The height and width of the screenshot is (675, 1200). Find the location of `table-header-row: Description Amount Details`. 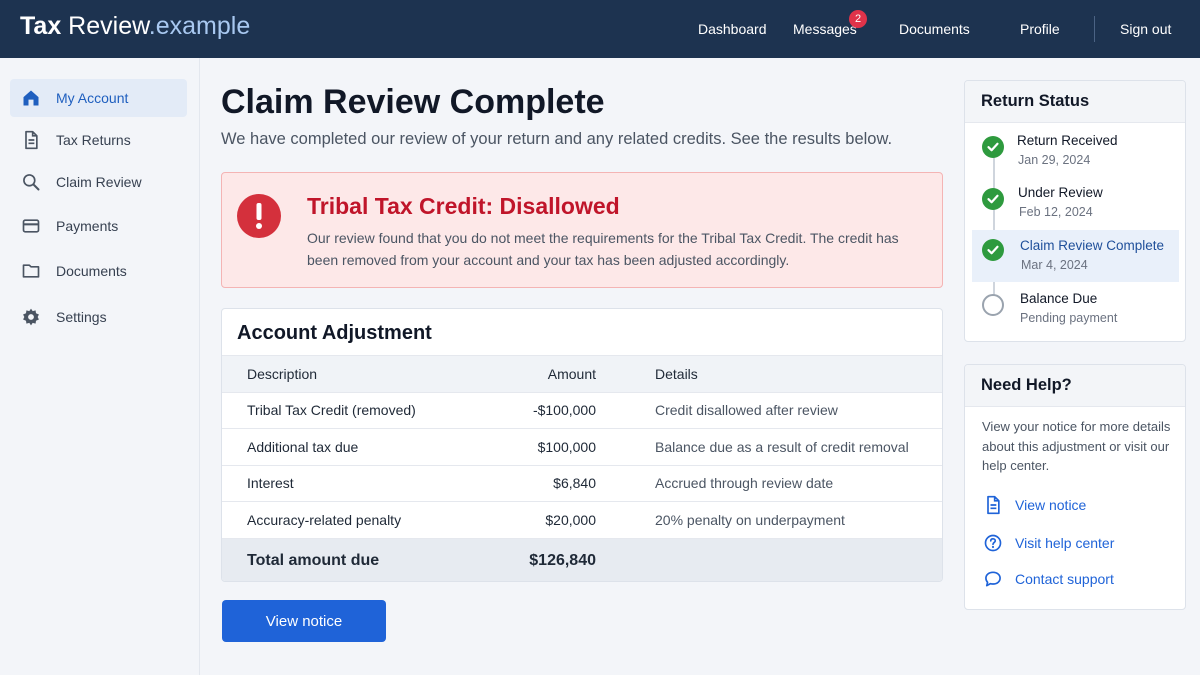

table-header-row: Description Amount Details is located at coordinates (582, 373).